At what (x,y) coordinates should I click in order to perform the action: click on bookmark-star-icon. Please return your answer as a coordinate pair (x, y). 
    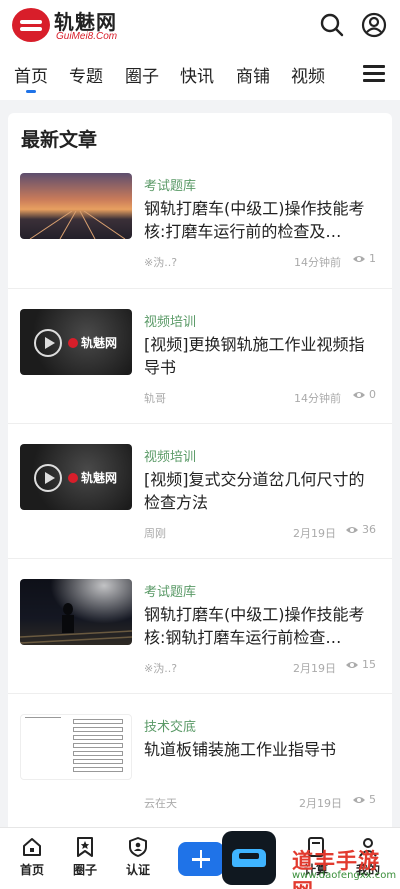
    Looking at the image, I should click on (85, 847).